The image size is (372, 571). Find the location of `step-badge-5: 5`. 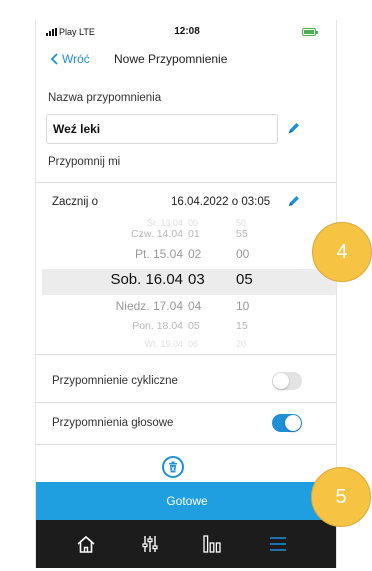

step-badge-5: 5 is located at coordinates (341, 497).